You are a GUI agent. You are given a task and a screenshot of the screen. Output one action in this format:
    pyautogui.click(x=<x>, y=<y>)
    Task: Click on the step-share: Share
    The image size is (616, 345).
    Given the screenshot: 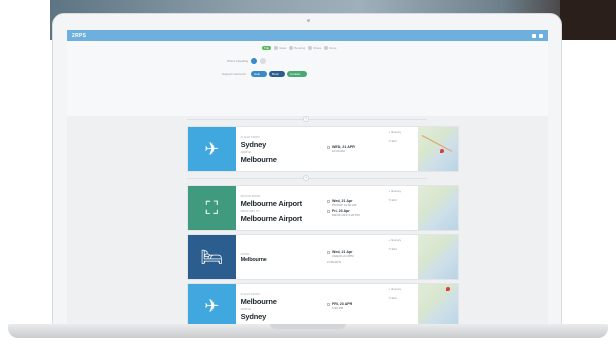 What is the action you would take?
    pyautogui.click(x=314, y=48)
    